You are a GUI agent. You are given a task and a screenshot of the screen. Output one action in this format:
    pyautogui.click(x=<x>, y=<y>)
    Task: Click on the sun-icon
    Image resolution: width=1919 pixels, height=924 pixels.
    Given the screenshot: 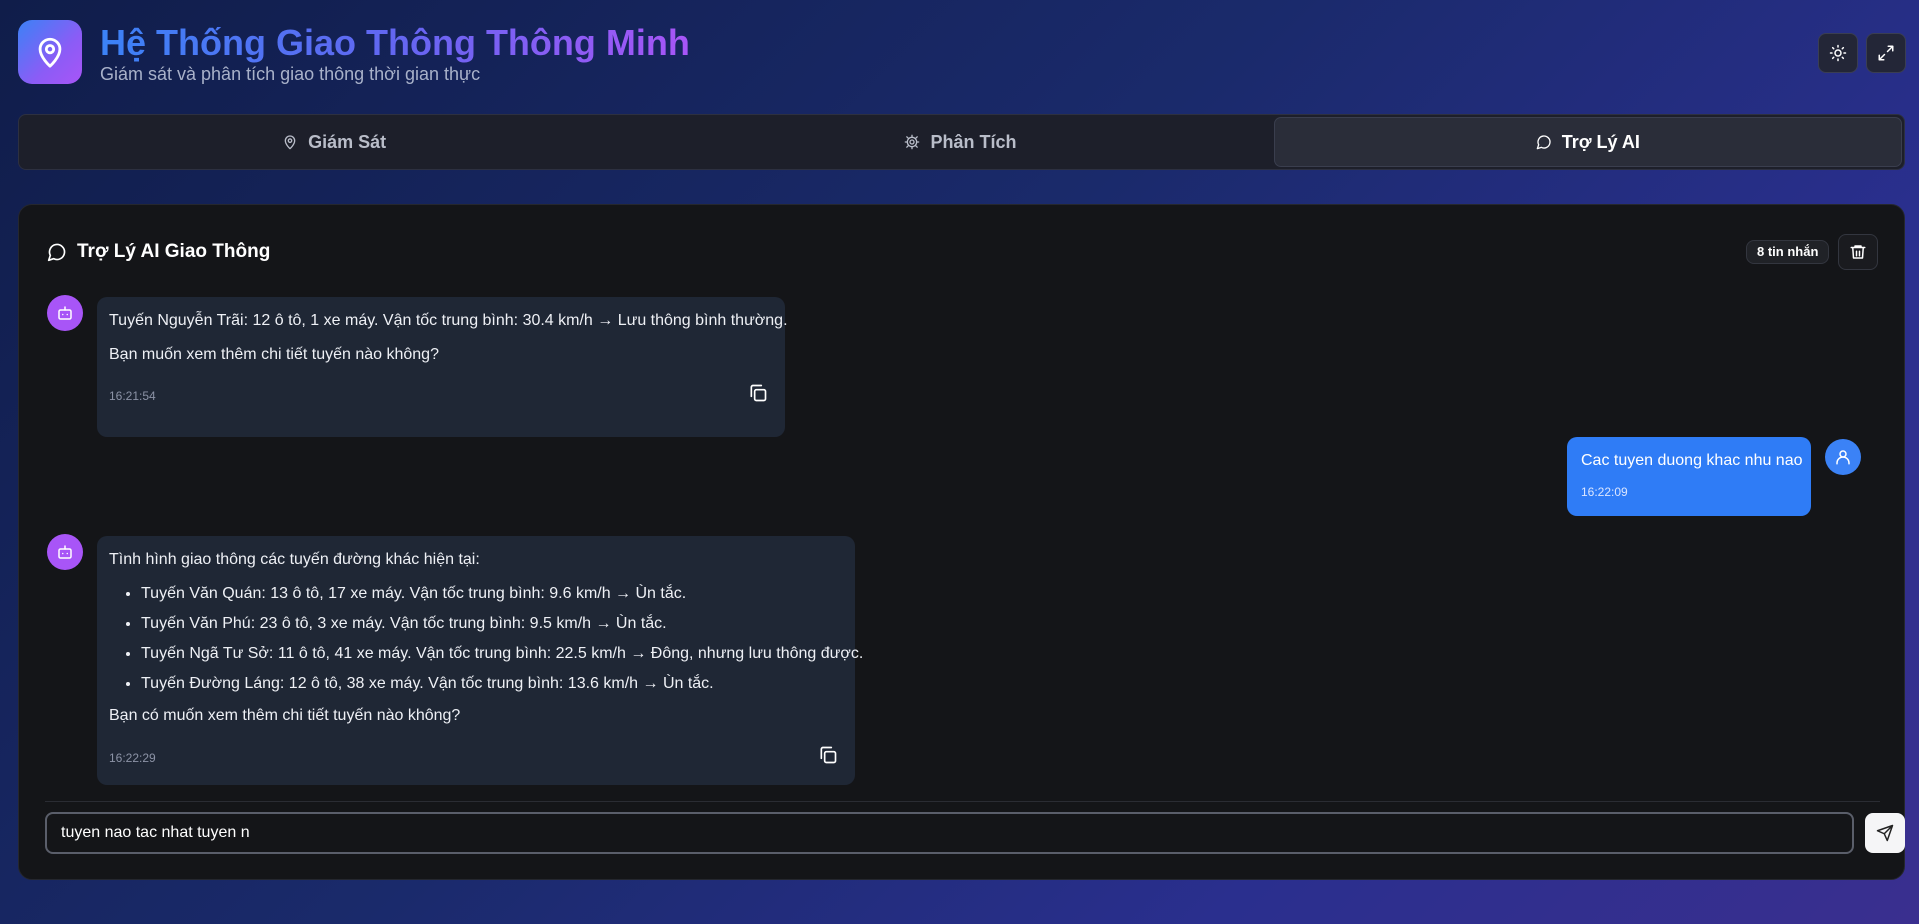 What is the action you would take?
    pyautogui.click(x=1838, y=53)
    